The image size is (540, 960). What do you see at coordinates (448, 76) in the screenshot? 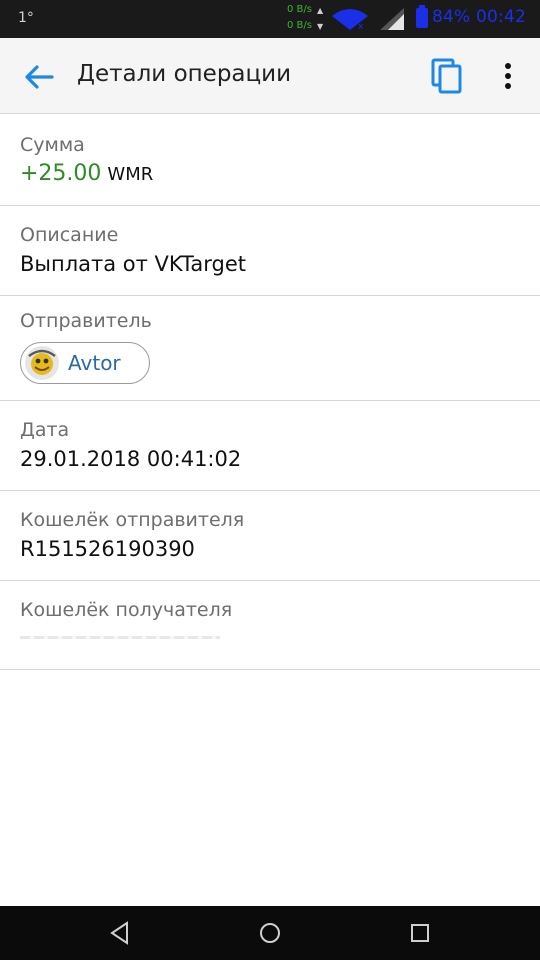
I see `copy-icon` at bounding box center [448, 76].